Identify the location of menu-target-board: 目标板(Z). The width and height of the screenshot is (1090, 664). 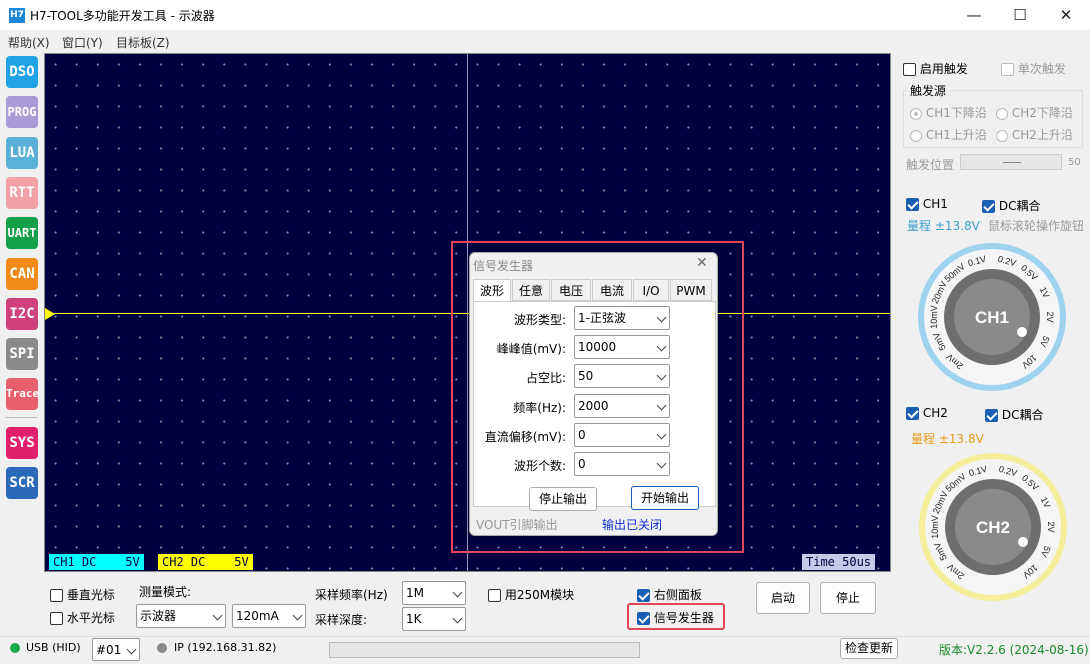
(143, 42).